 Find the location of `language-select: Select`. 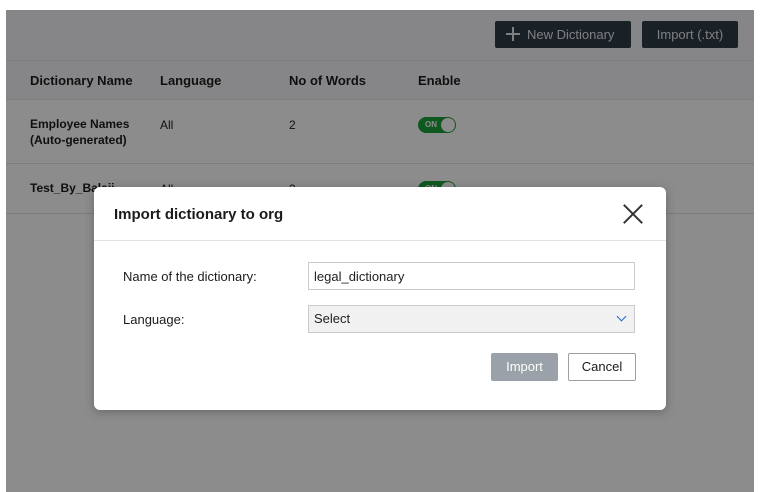

language-select: Select is located at coordinates (471, 319).